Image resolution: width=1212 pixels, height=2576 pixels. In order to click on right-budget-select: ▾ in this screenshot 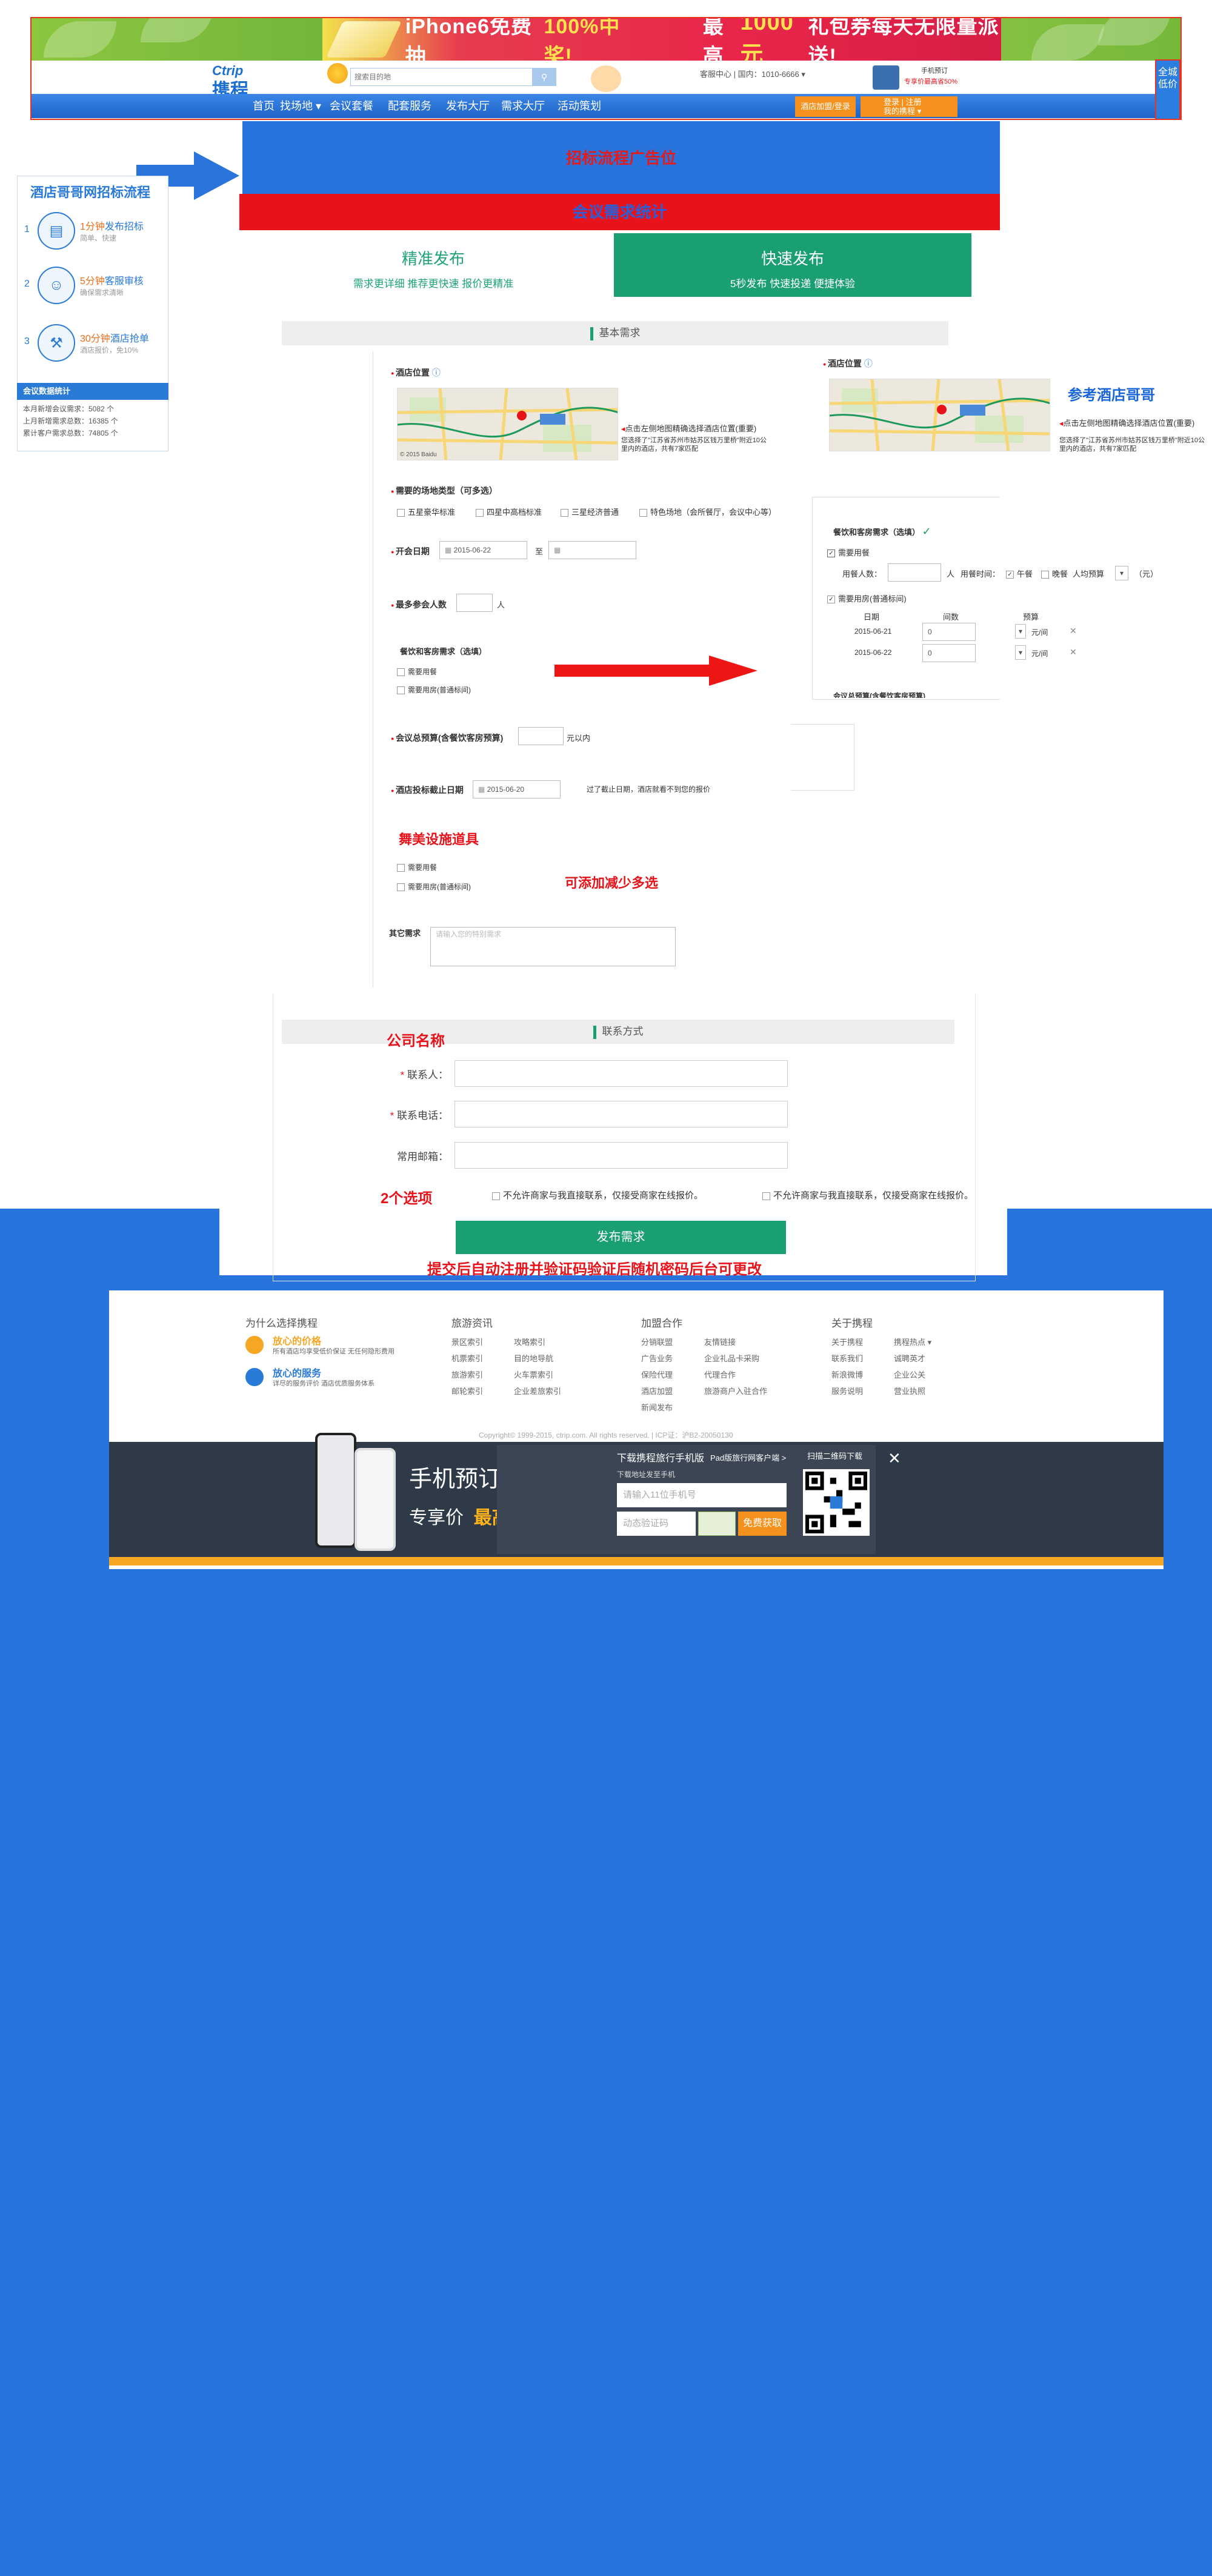, I will do `click(1121, 573)`.